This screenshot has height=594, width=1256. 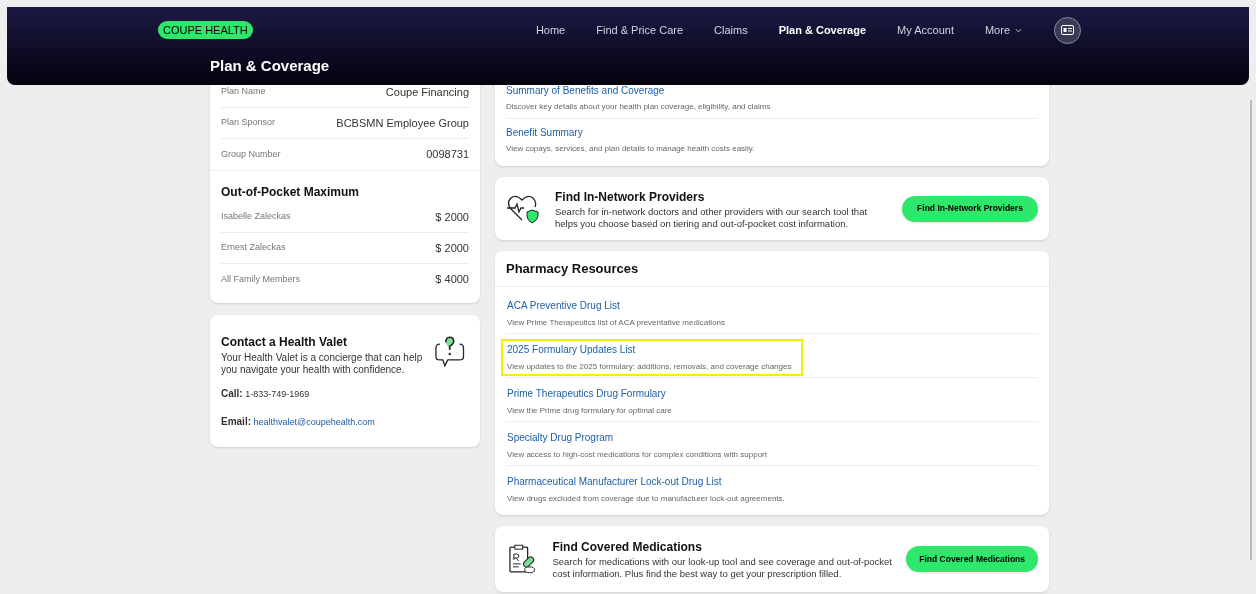 I want to click on row-value: Coupe Financing, so click(x=427, y=92).